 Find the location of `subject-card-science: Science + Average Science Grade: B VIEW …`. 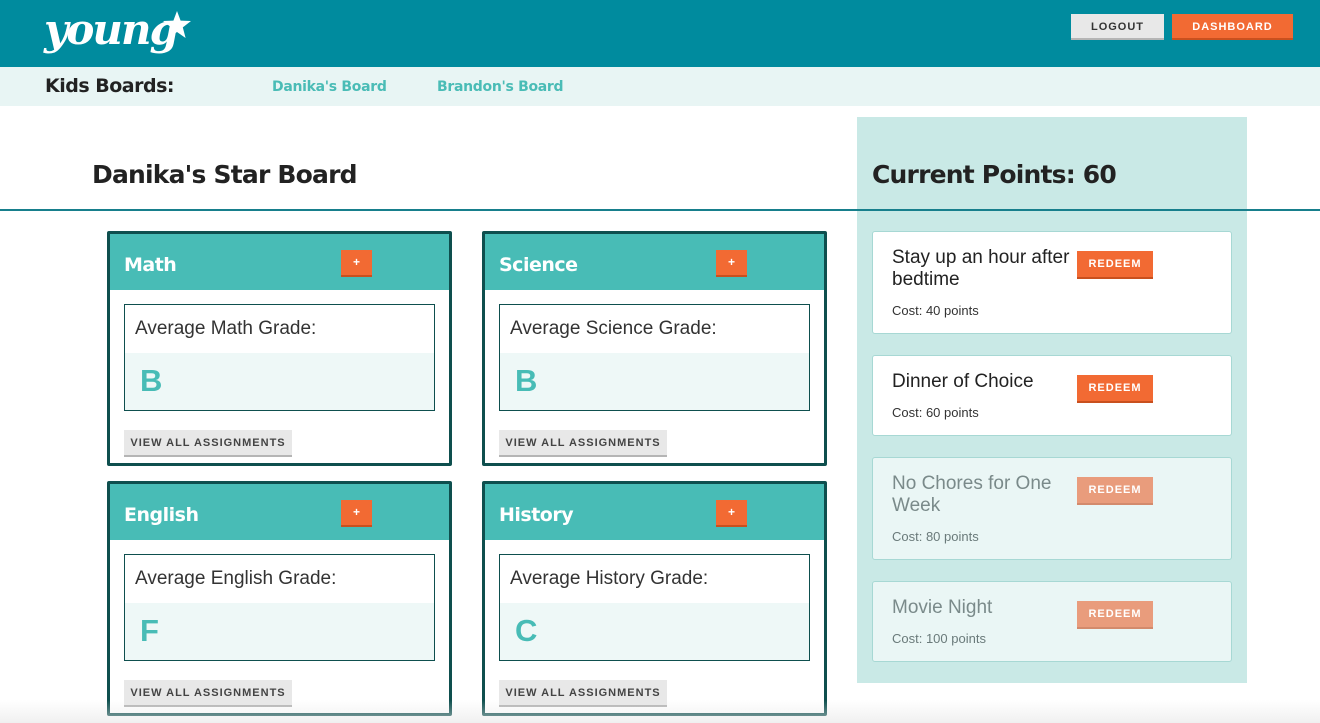

subject-card-science: Science + Average Science Grade: B VIEW … is located at coordinates (654, 348).